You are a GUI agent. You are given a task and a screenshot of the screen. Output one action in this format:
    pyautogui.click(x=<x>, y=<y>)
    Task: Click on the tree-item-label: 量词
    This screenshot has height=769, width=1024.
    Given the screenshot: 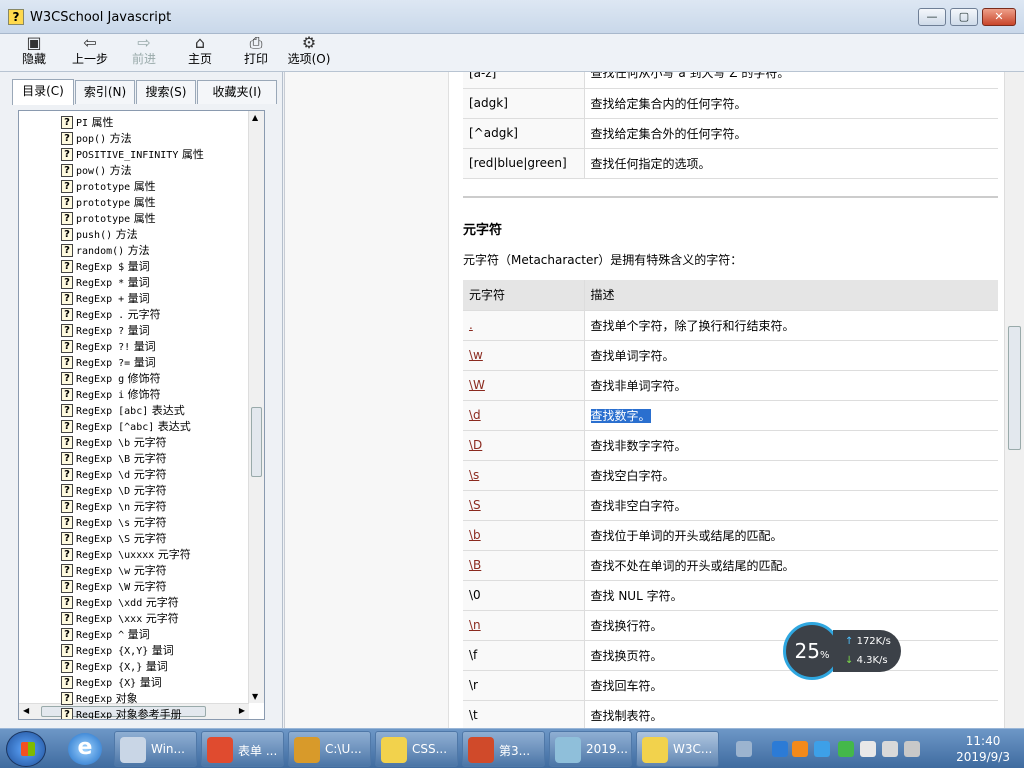 What is the action you would take?
    pyautogui.click(x=138, y=298)
    